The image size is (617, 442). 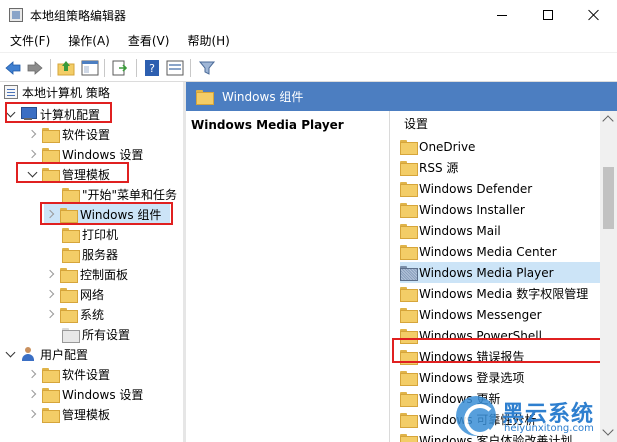 I want to click on tree-item-software-settings: 软件设置, so click(x=68, y=134).